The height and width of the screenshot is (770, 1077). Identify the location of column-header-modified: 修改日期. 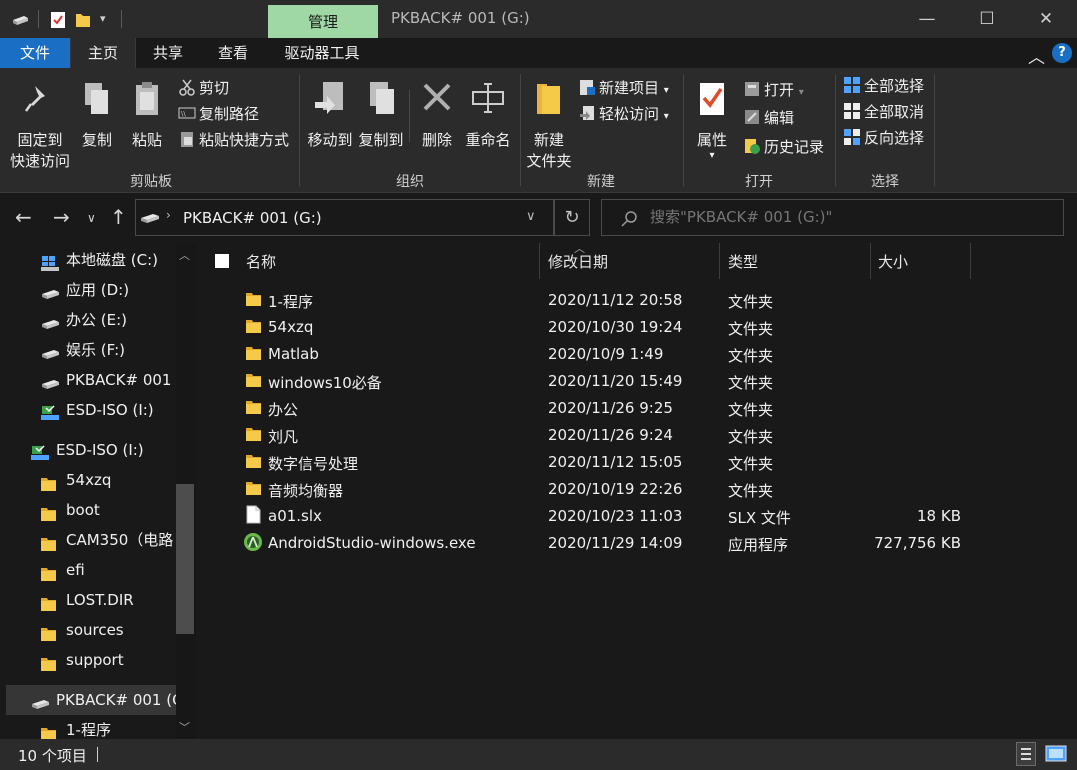
(578, 261).